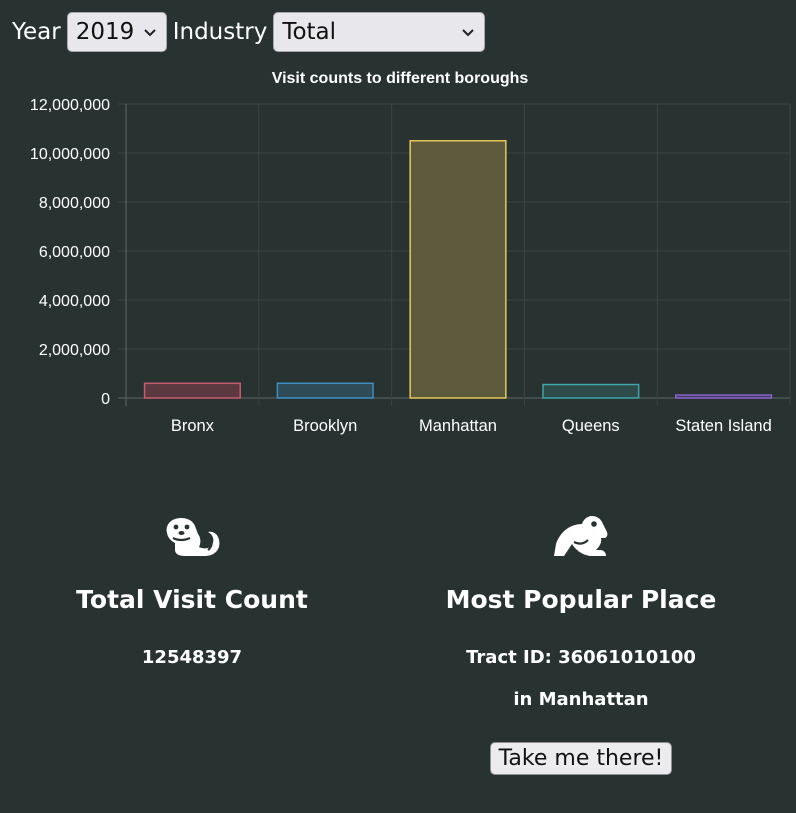 The height and width of the screenshot is (813, 796). Describe the element at coordinates (309, 32) in the screenshot. I see `industry-select-value: Total` at that location.